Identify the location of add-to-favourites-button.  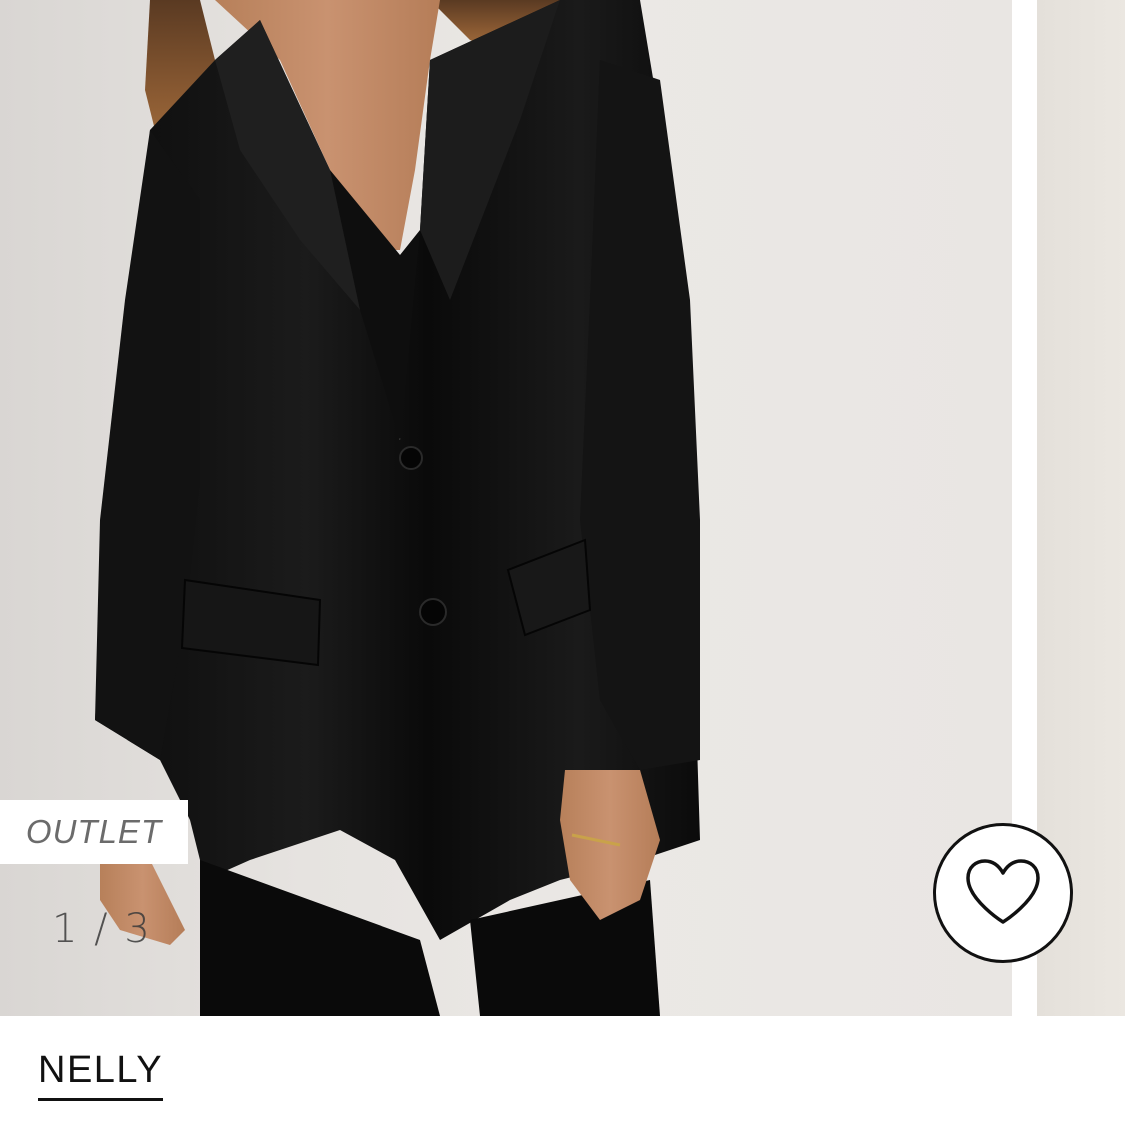
(1003, 893).